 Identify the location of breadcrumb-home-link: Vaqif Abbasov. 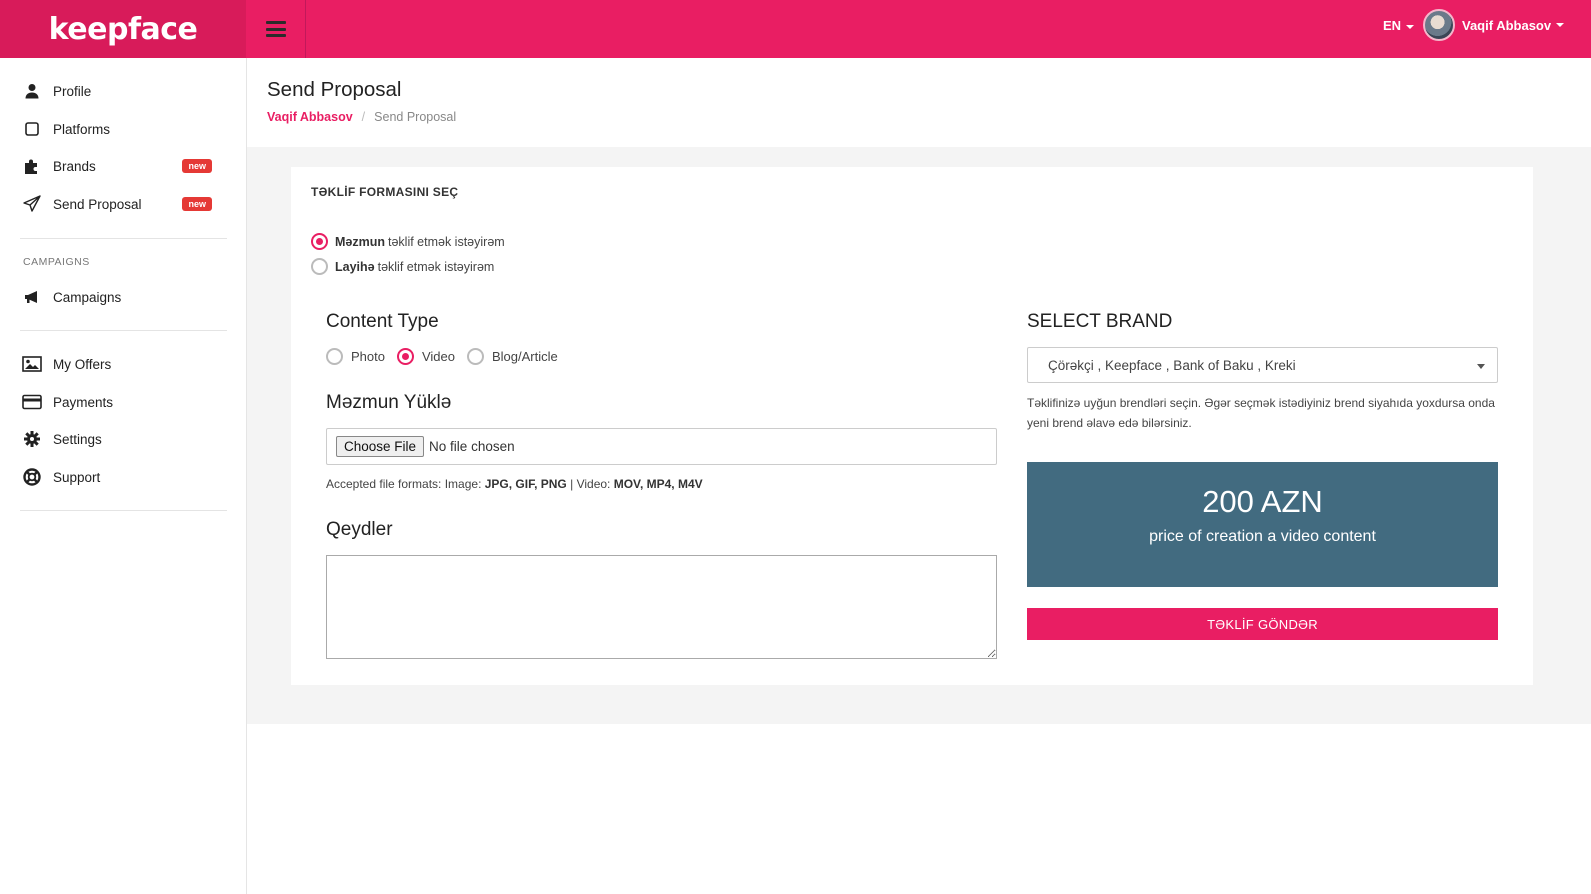
(310, 117).